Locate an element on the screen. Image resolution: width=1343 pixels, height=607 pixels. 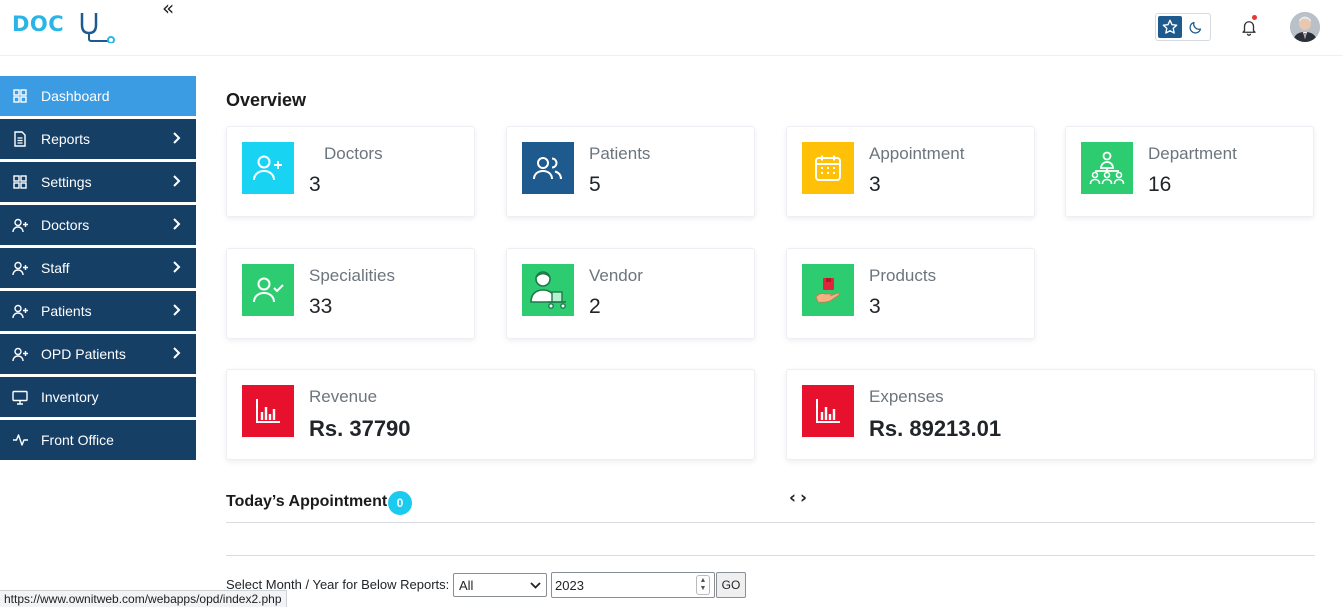
stat-card-expenses: Expenses Rs. 89213.01 is located at coordinates (1050, 414).